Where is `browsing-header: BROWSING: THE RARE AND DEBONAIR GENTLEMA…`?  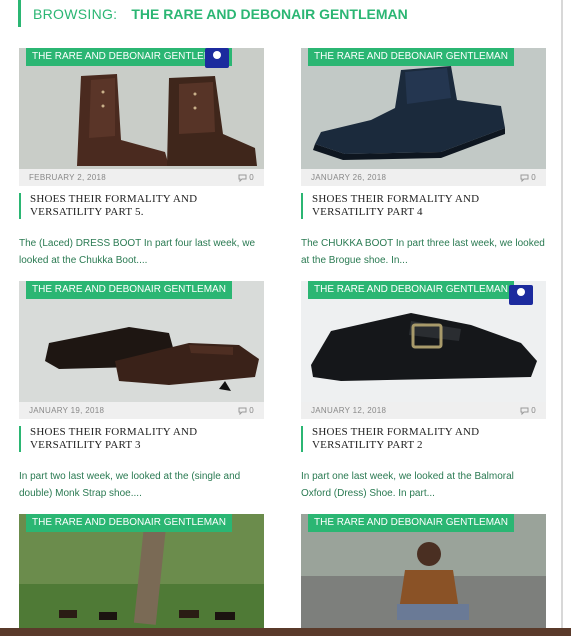
browsing-header: BROWSING: THE RARE AND DEBONAIR GENTLEMA… is located at coordinates (282, 13).